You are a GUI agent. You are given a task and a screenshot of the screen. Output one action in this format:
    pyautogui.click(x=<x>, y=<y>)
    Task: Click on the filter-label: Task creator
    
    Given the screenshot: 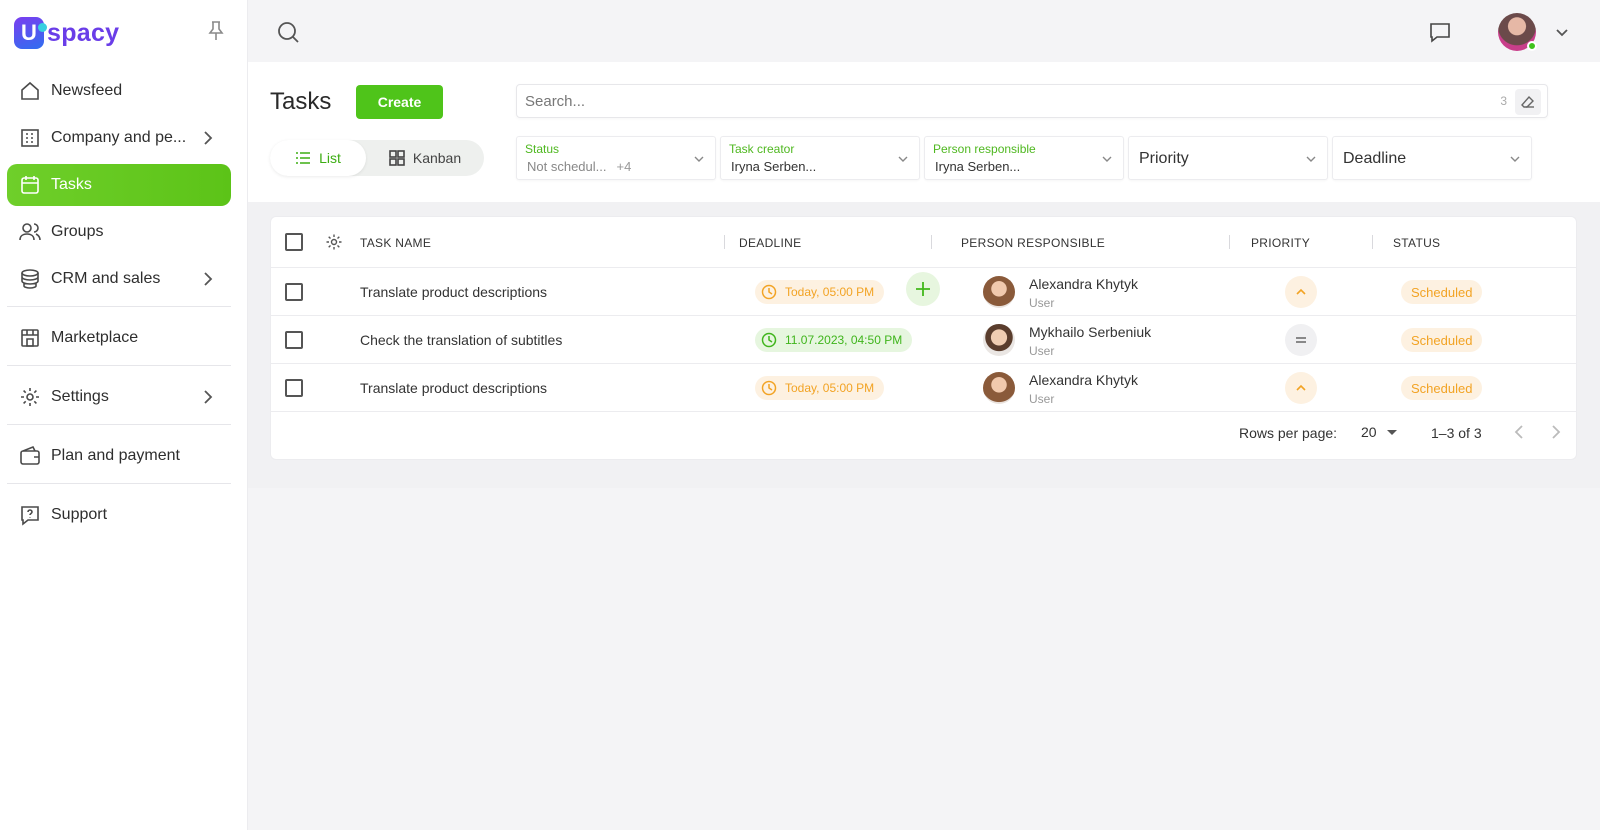 What is the action you would take?
    pyautogui.click(x=762, y=149)
    